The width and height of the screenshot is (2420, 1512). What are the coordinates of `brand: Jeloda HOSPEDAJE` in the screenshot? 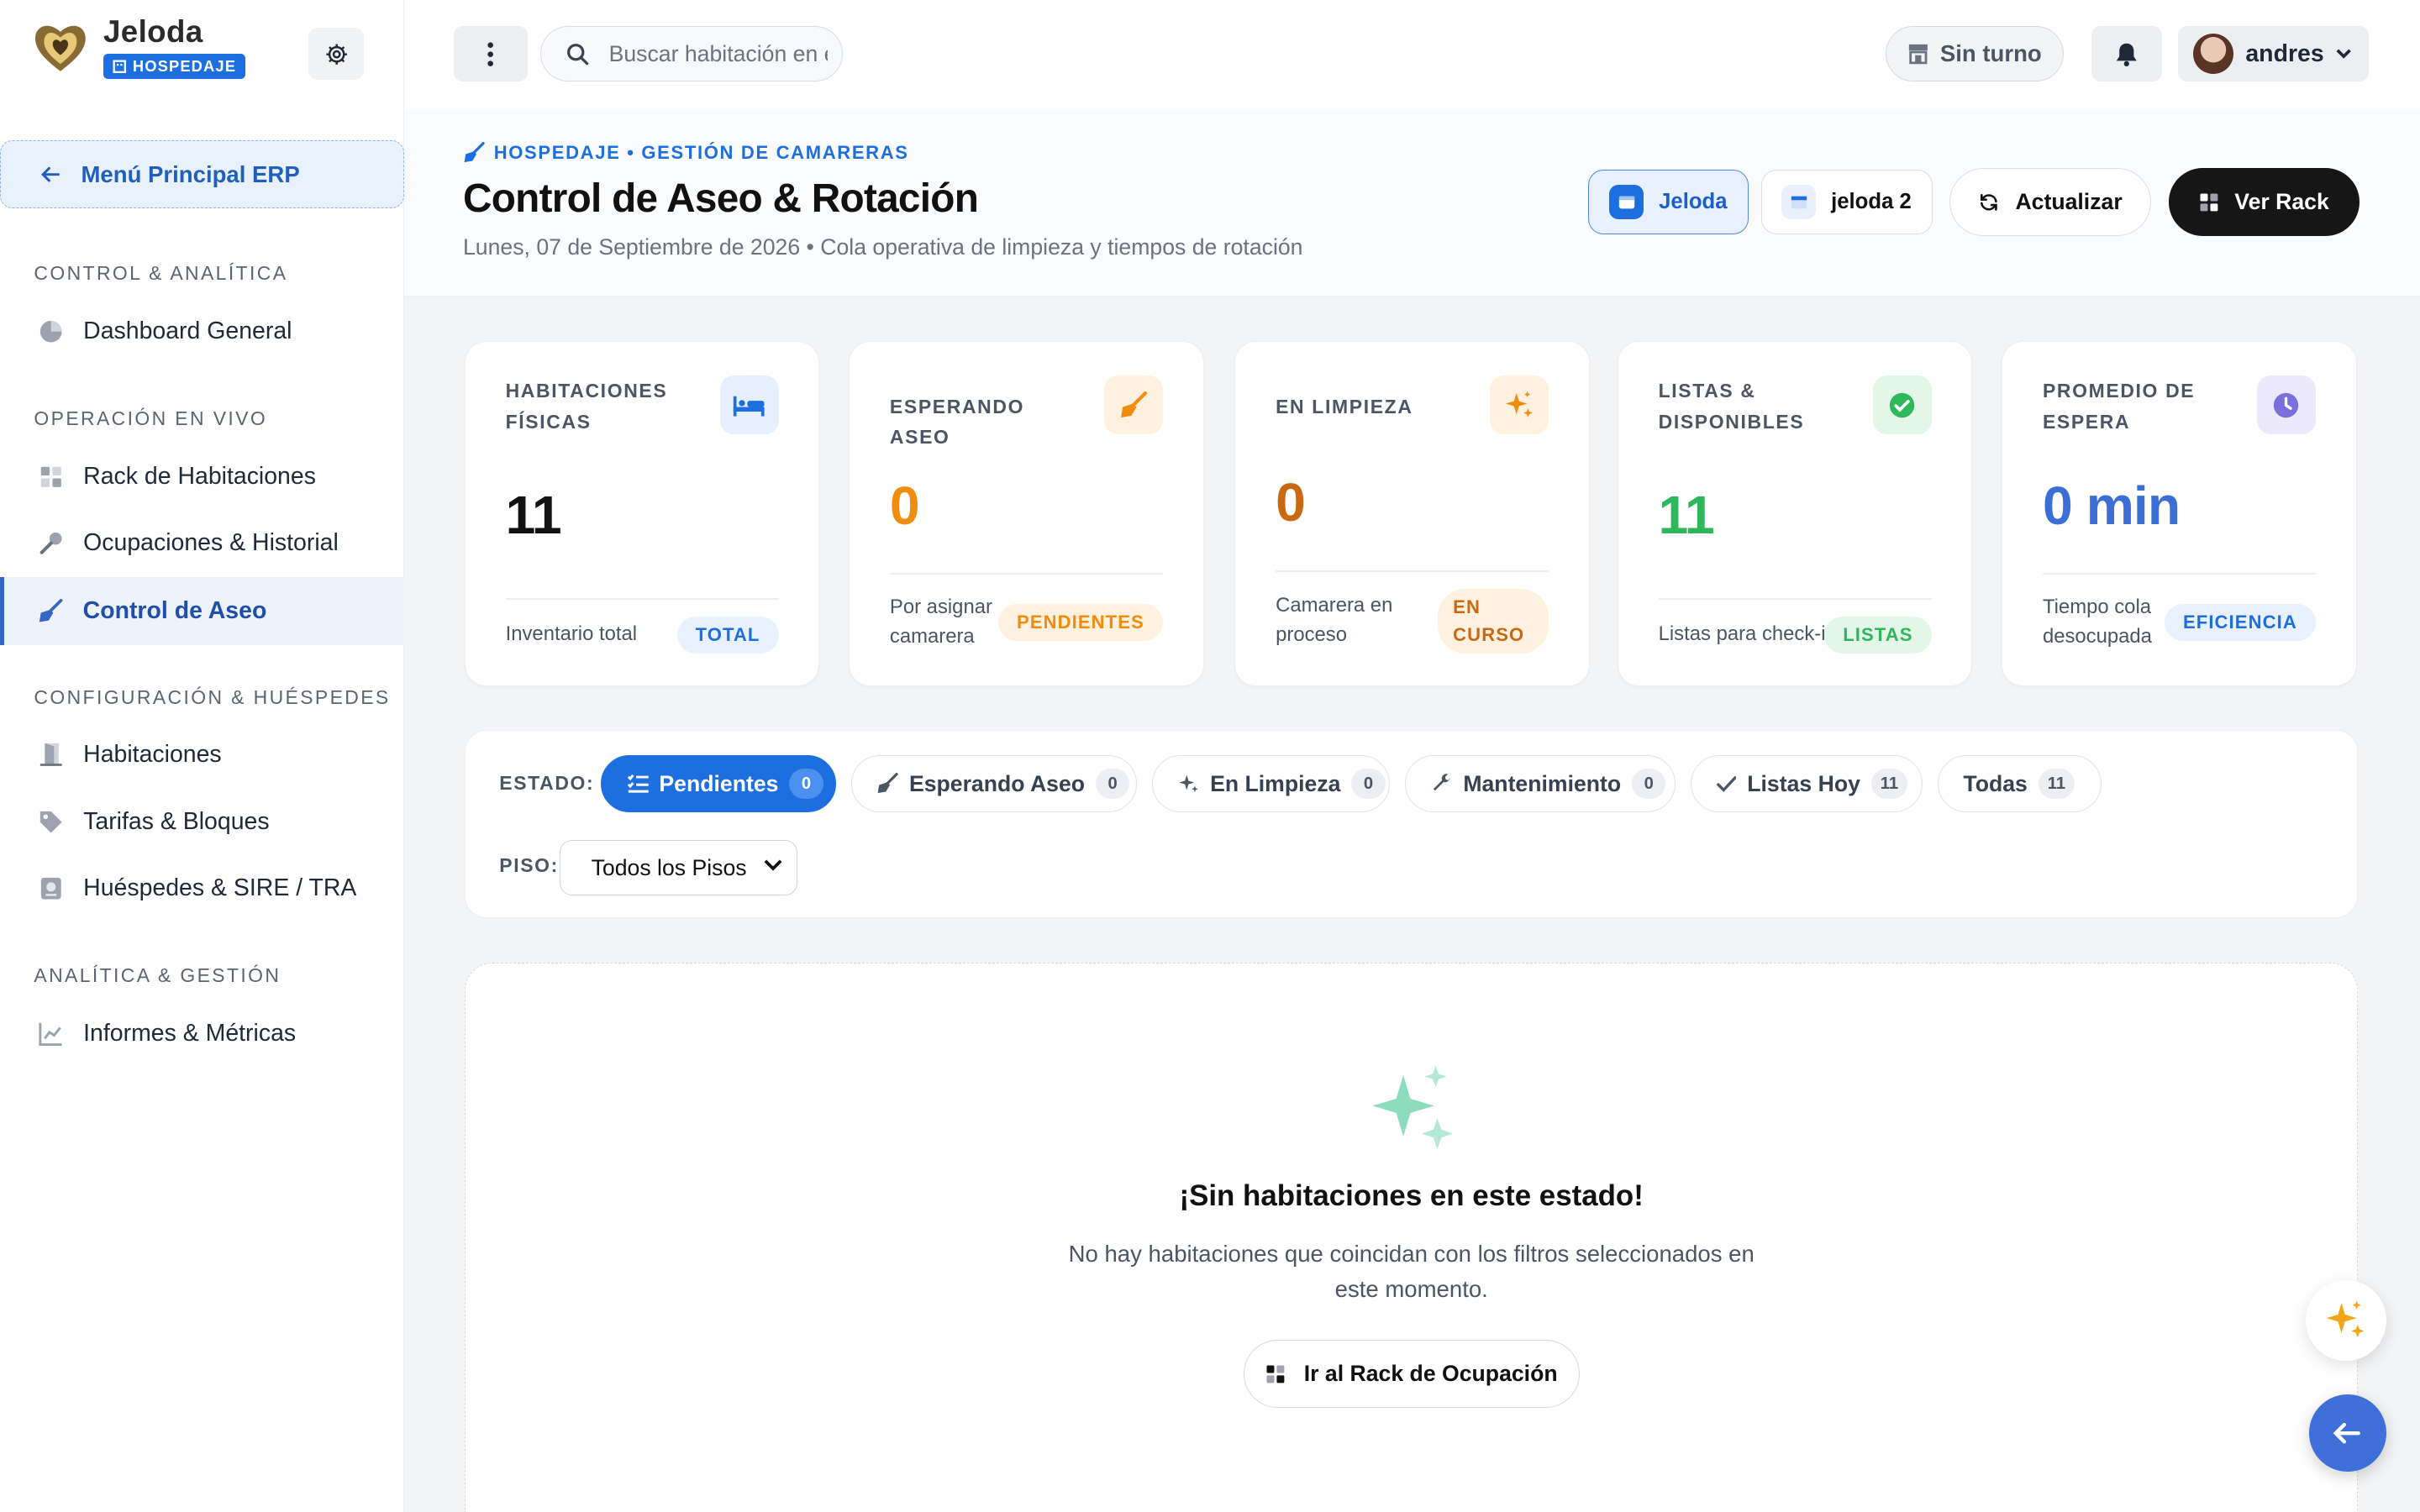 It's located at (138, 47).